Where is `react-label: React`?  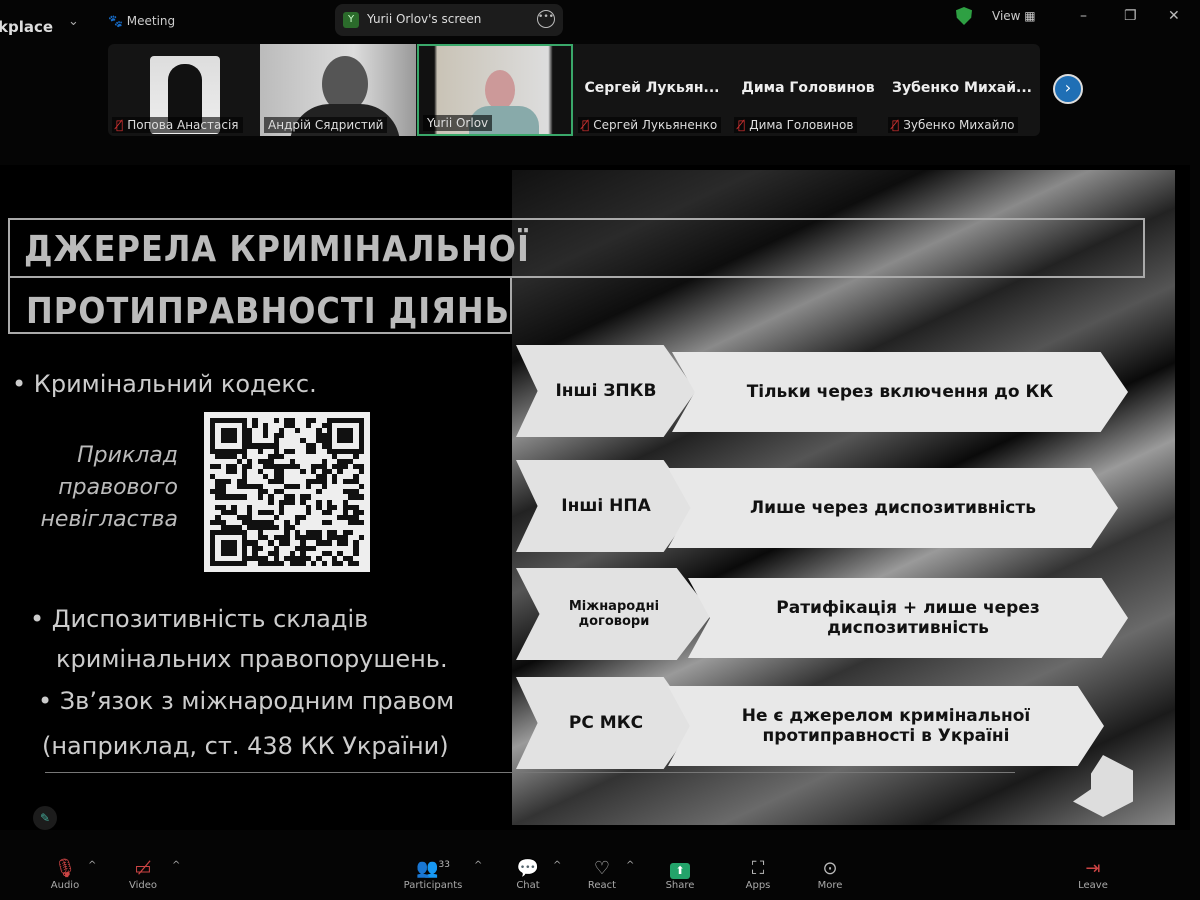
react-label: React is located at coordinates (602, 885).